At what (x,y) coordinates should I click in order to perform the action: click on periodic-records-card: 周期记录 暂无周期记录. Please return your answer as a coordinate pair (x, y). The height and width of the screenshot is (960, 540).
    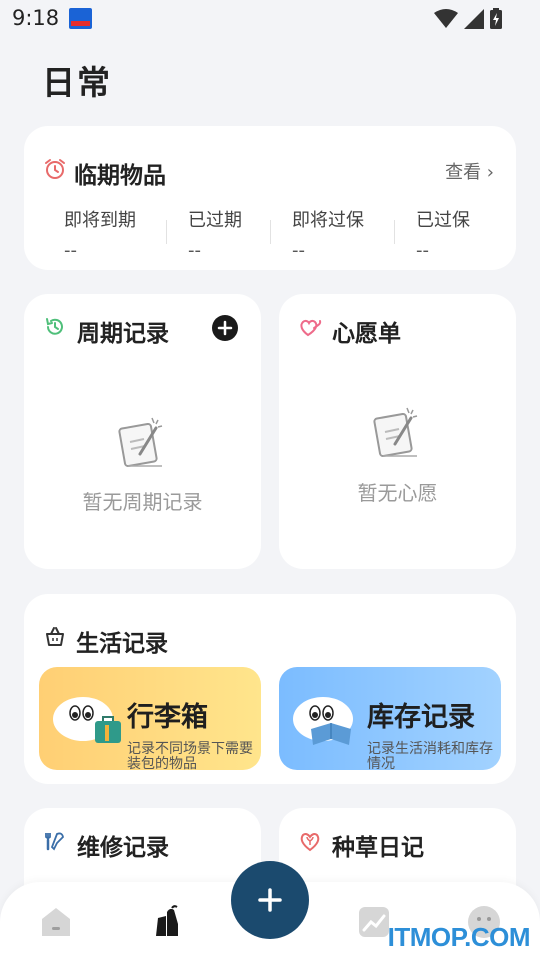
    Looking at the image, I should click on (142, 431).